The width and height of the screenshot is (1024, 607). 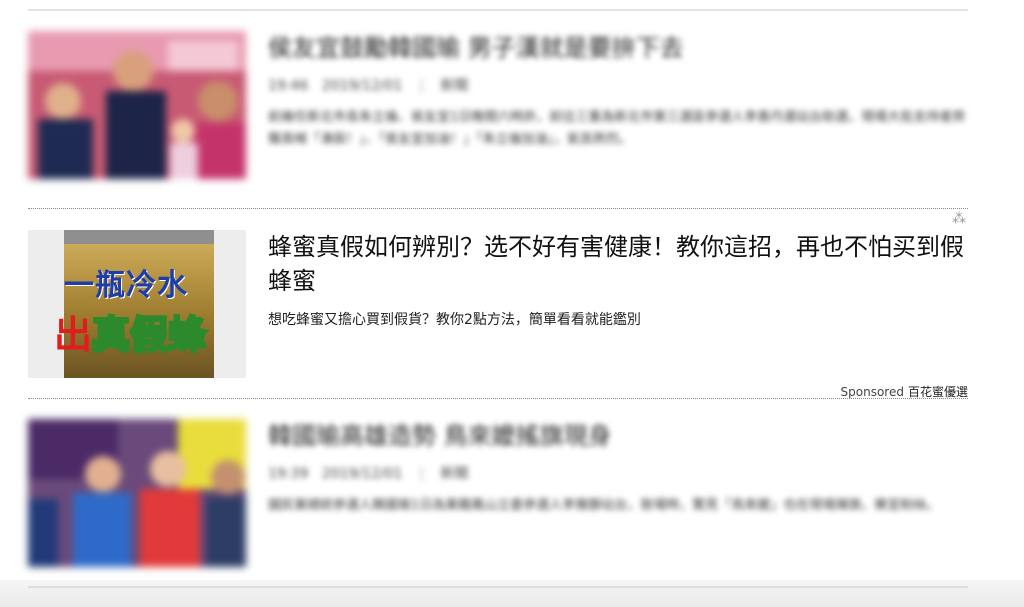 I want to click on ad-thumbnail: 一瓶冷水 出真假蜂, so click(x=137, y=304).